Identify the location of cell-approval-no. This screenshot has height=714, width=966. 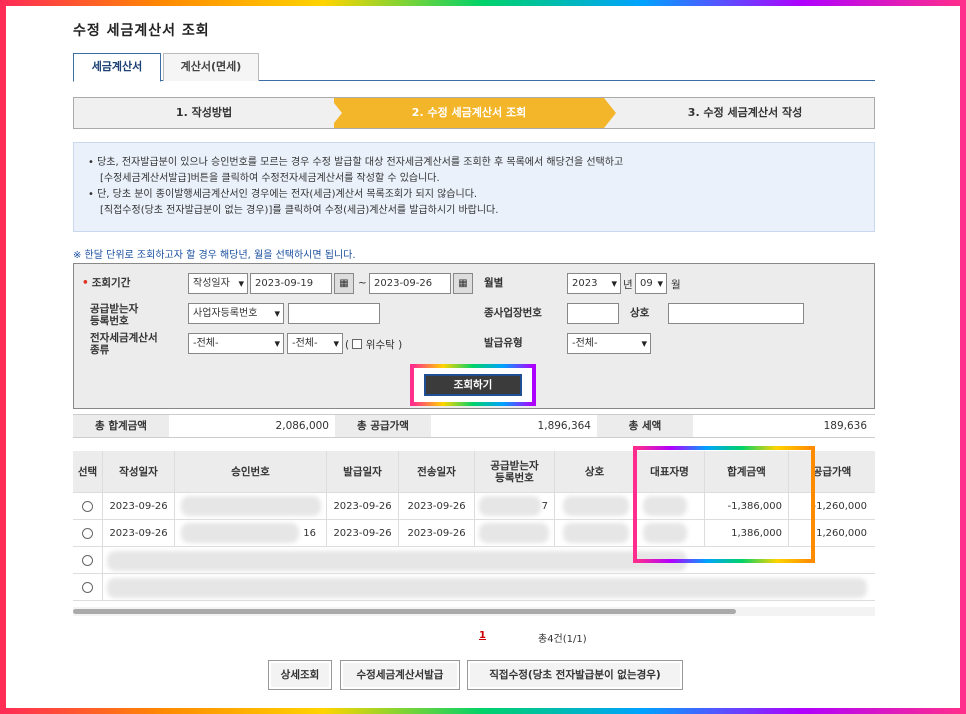
(251, 506).